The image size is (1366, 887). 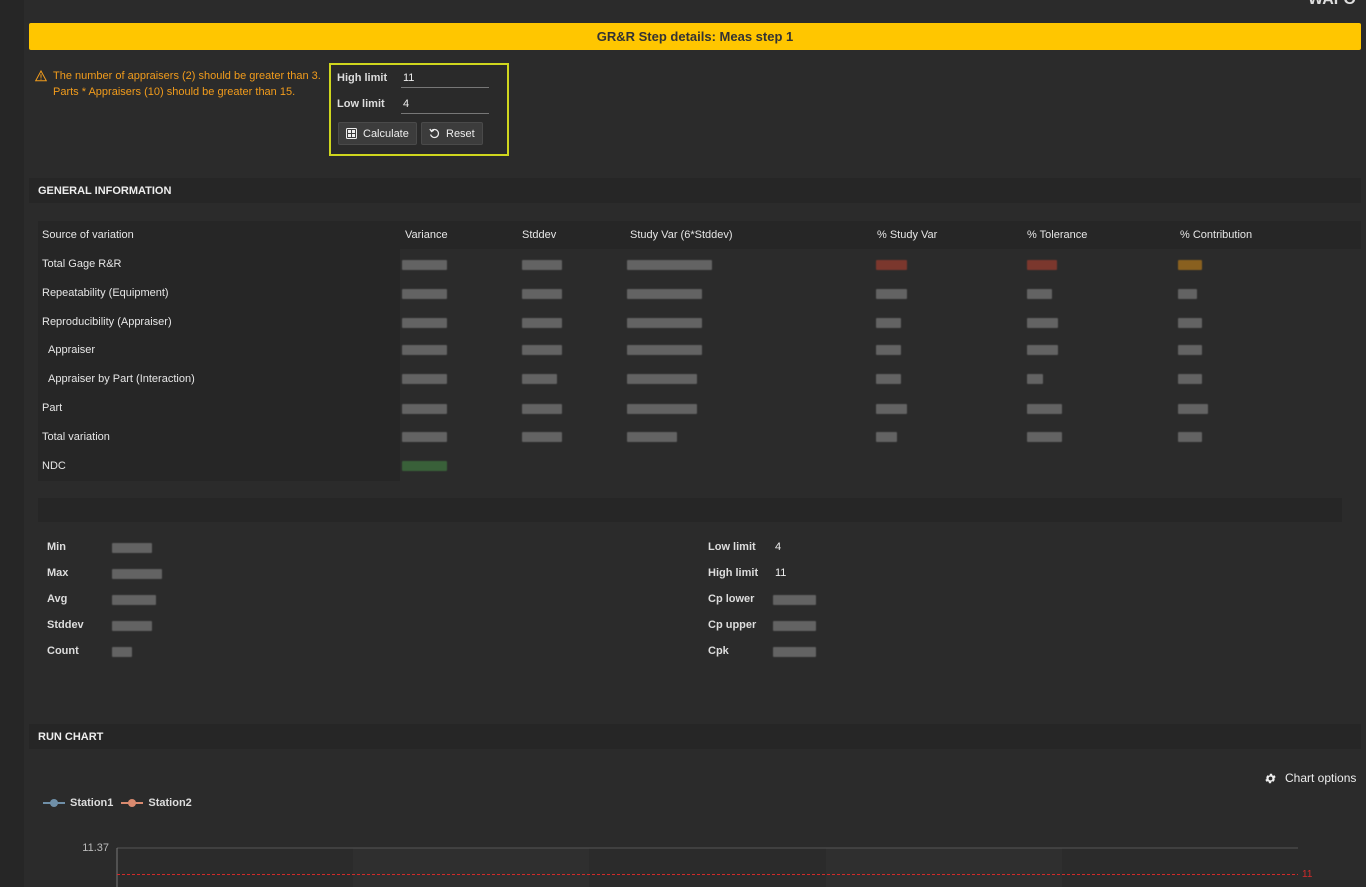 I want to click on row-label: Total Gage R&R, so click(x=82, y=264).